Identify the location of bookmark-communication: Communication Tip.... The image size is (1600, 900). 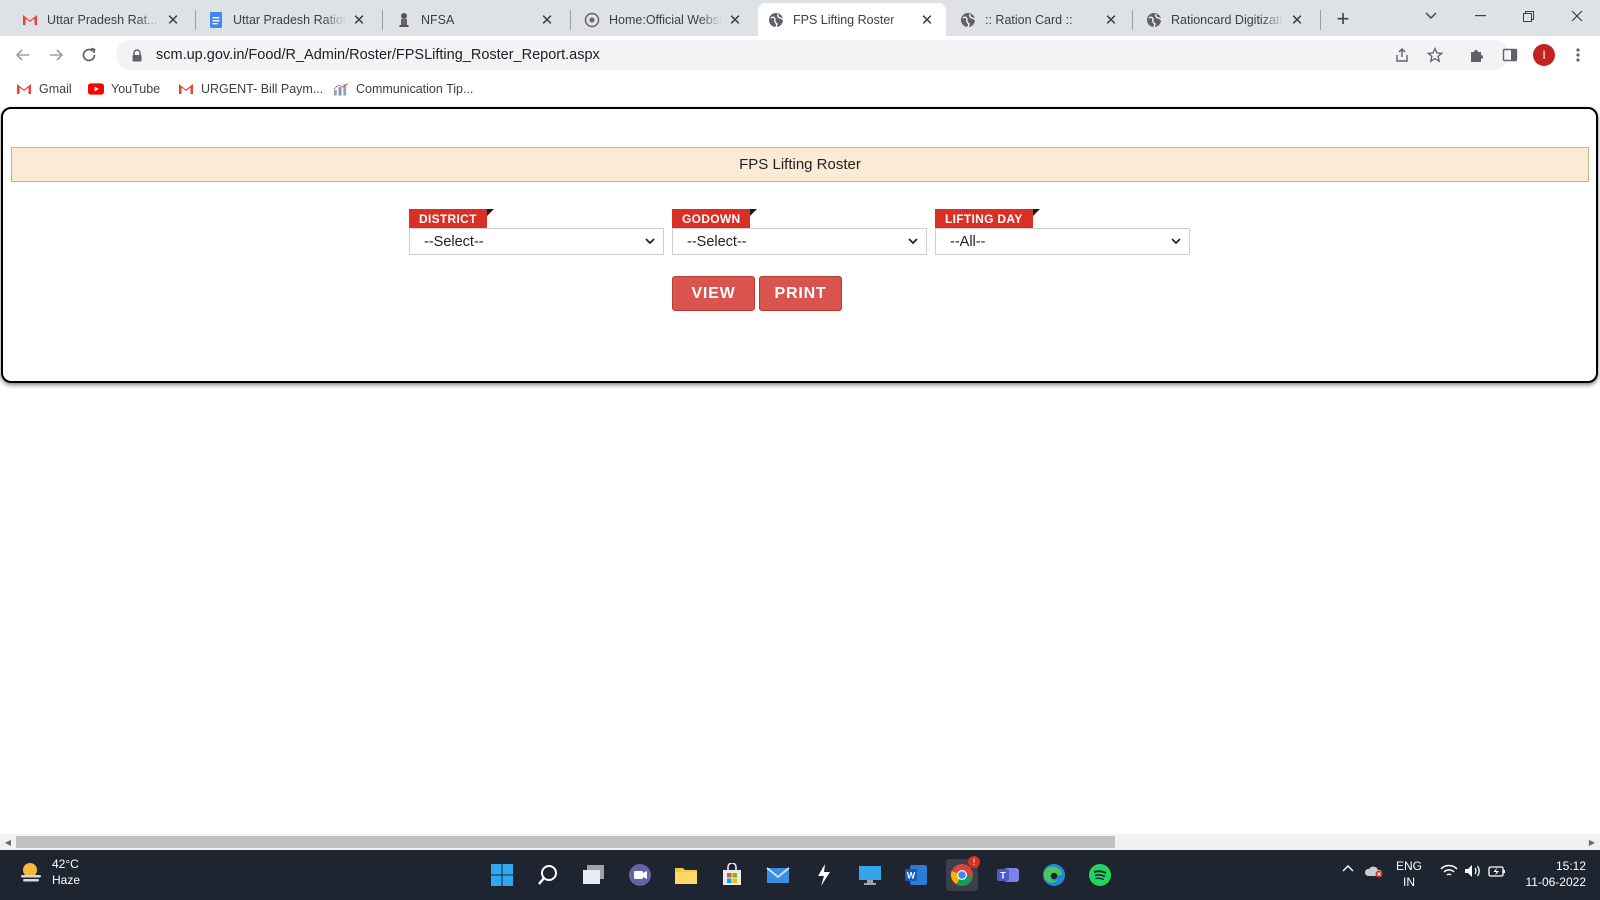
(403, 89).